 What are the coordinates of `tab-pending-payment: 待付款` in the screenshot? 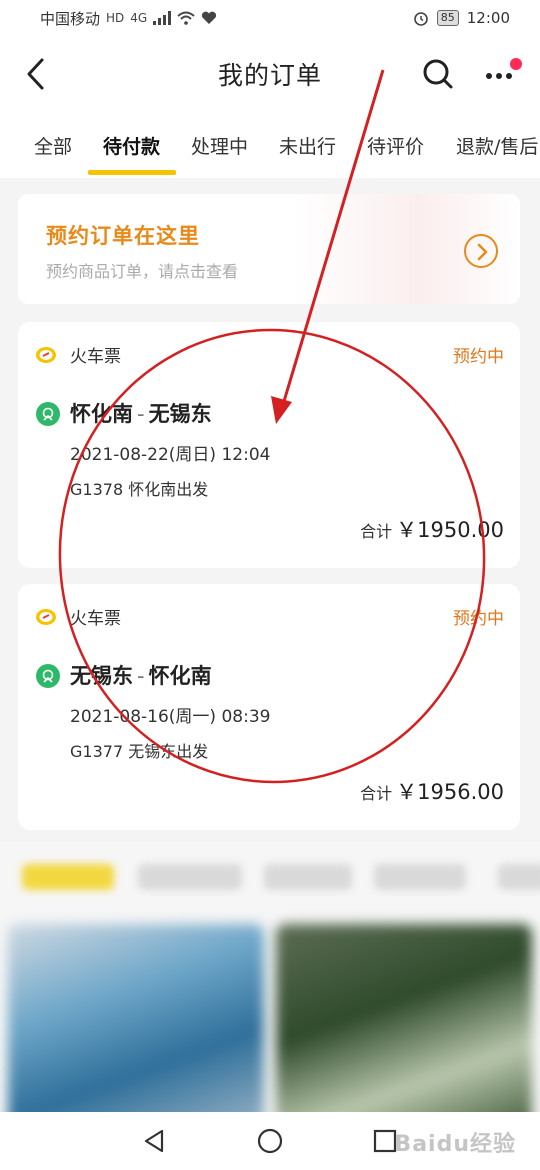 It's located at (131, 145).